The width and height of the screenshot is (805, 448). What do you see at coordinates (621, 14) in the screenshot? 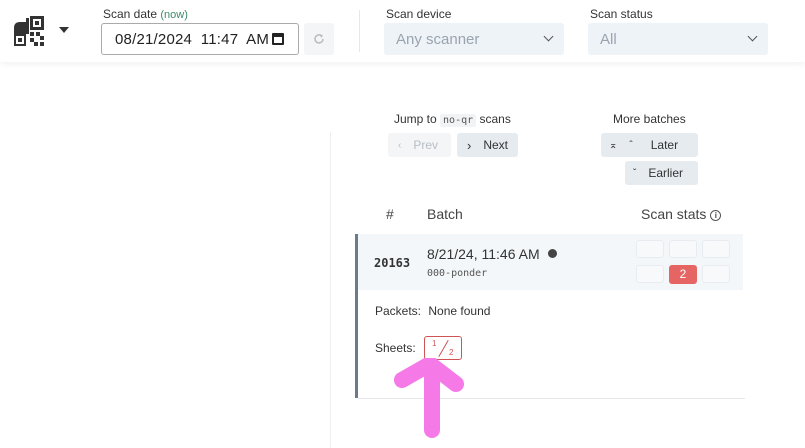
I see `scan-status-label: Scan status` at bounding box center [621, 14].